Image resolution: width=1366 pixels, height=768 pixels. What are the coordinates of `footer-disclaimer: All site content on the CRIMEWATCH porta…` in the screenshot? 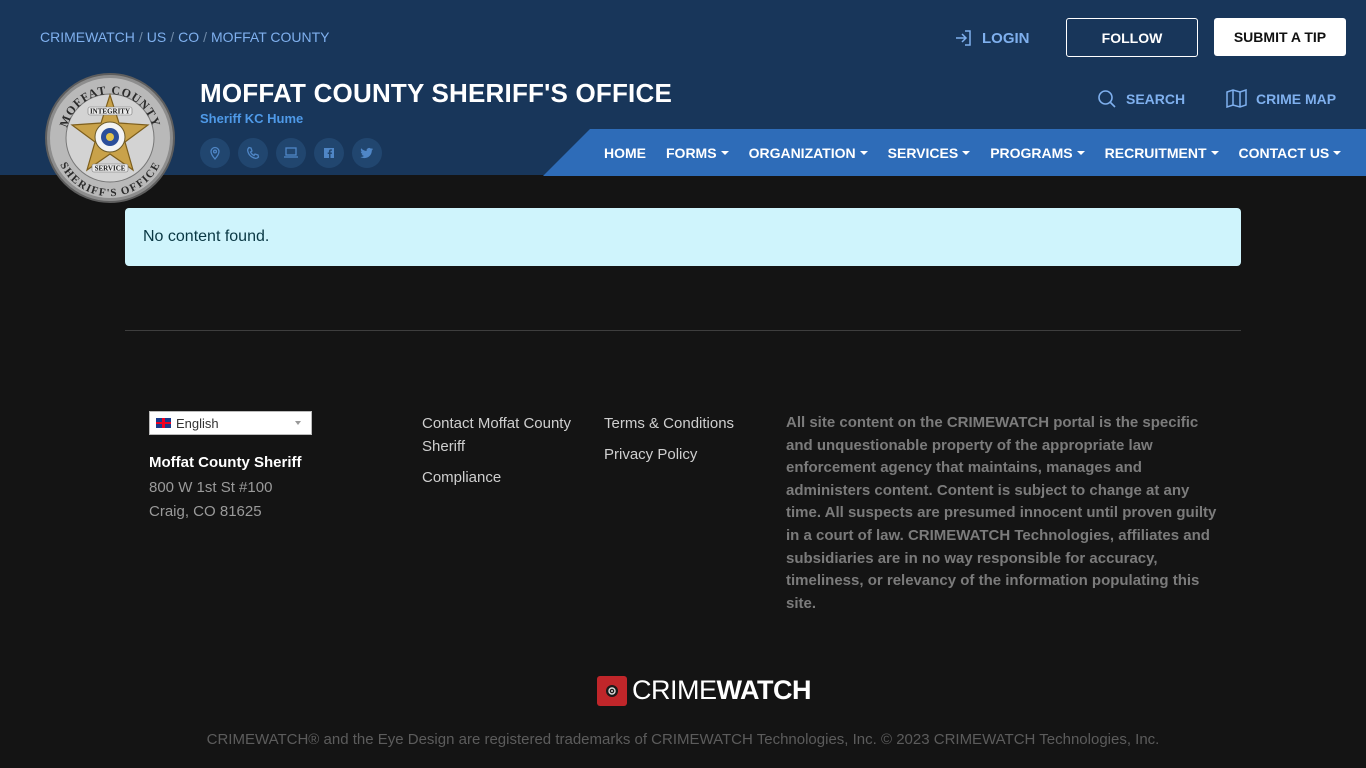 It's located at (1001, 513).